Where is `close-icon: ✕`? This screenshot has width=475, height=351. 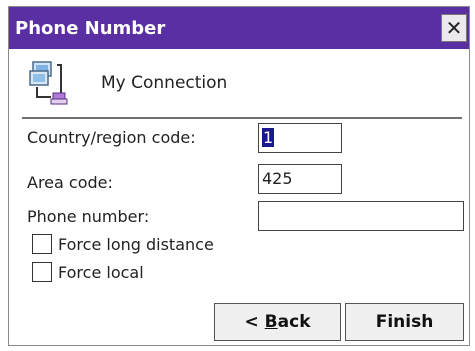 close-icon: ✕ is located at coordinates (454, 28).